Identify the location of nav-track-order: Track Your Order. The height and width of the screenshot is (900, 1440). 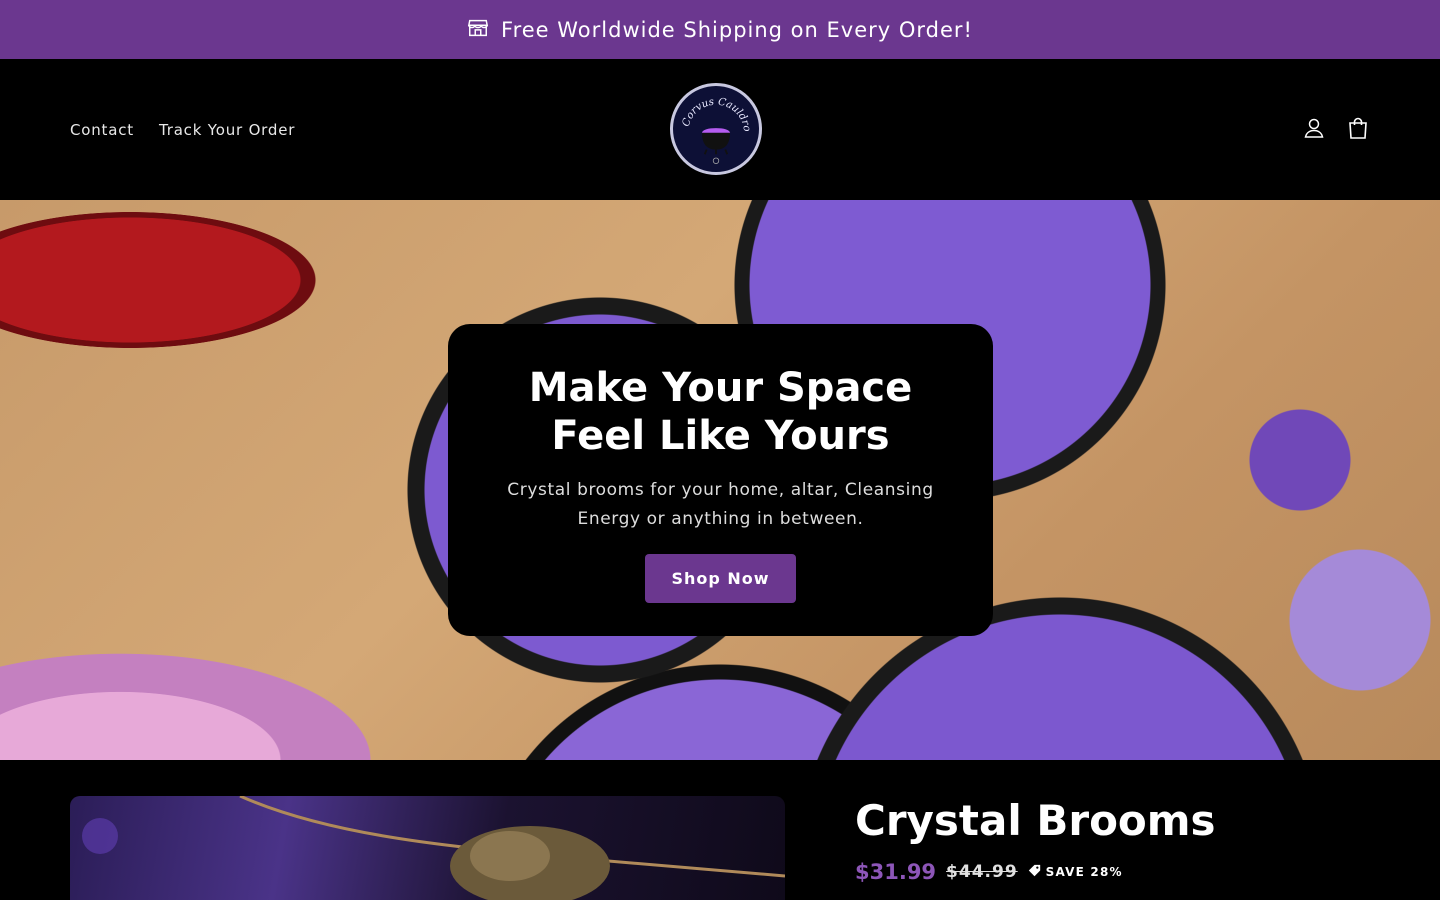
(227, 130).